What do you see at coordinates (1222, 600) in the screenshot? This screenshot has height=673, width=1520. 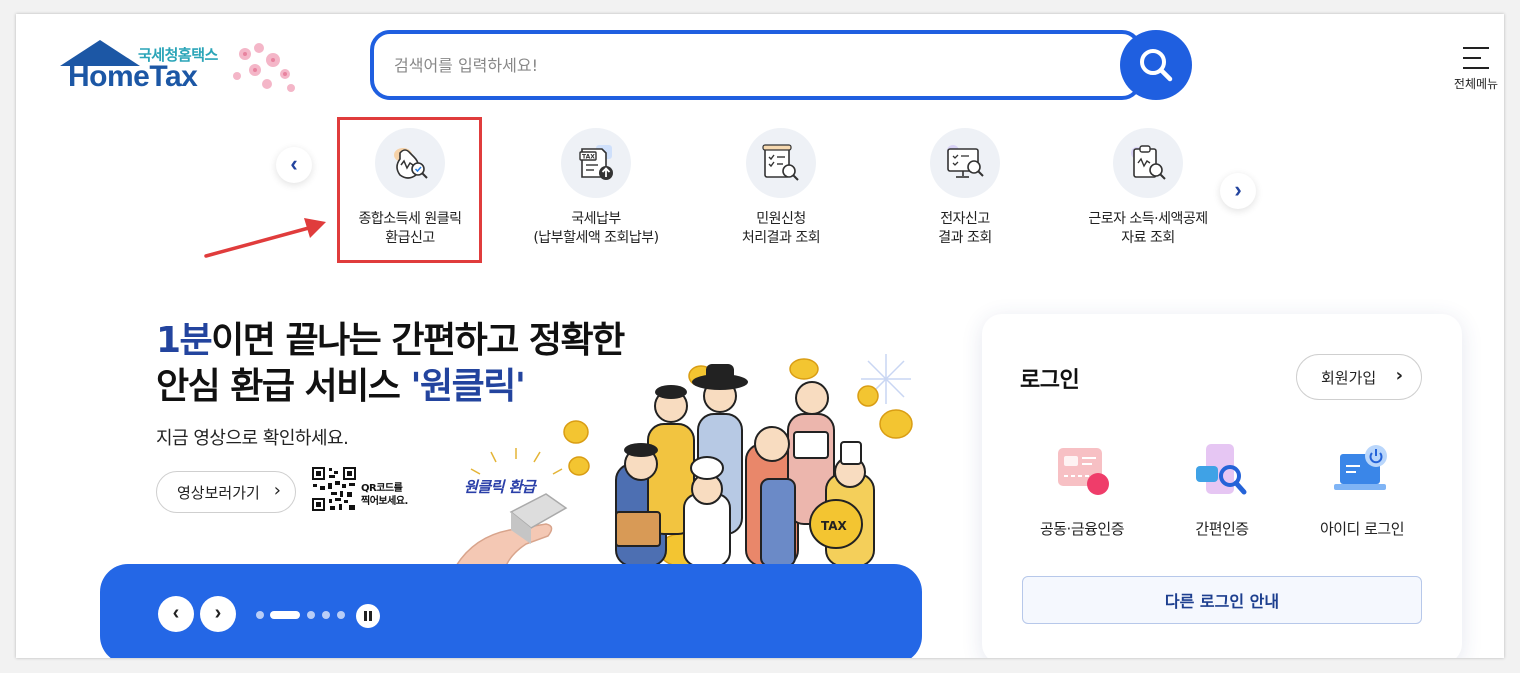 I see `other-login-guide-button: 다른 로그인 안내` at bounding box center [1222, 600].